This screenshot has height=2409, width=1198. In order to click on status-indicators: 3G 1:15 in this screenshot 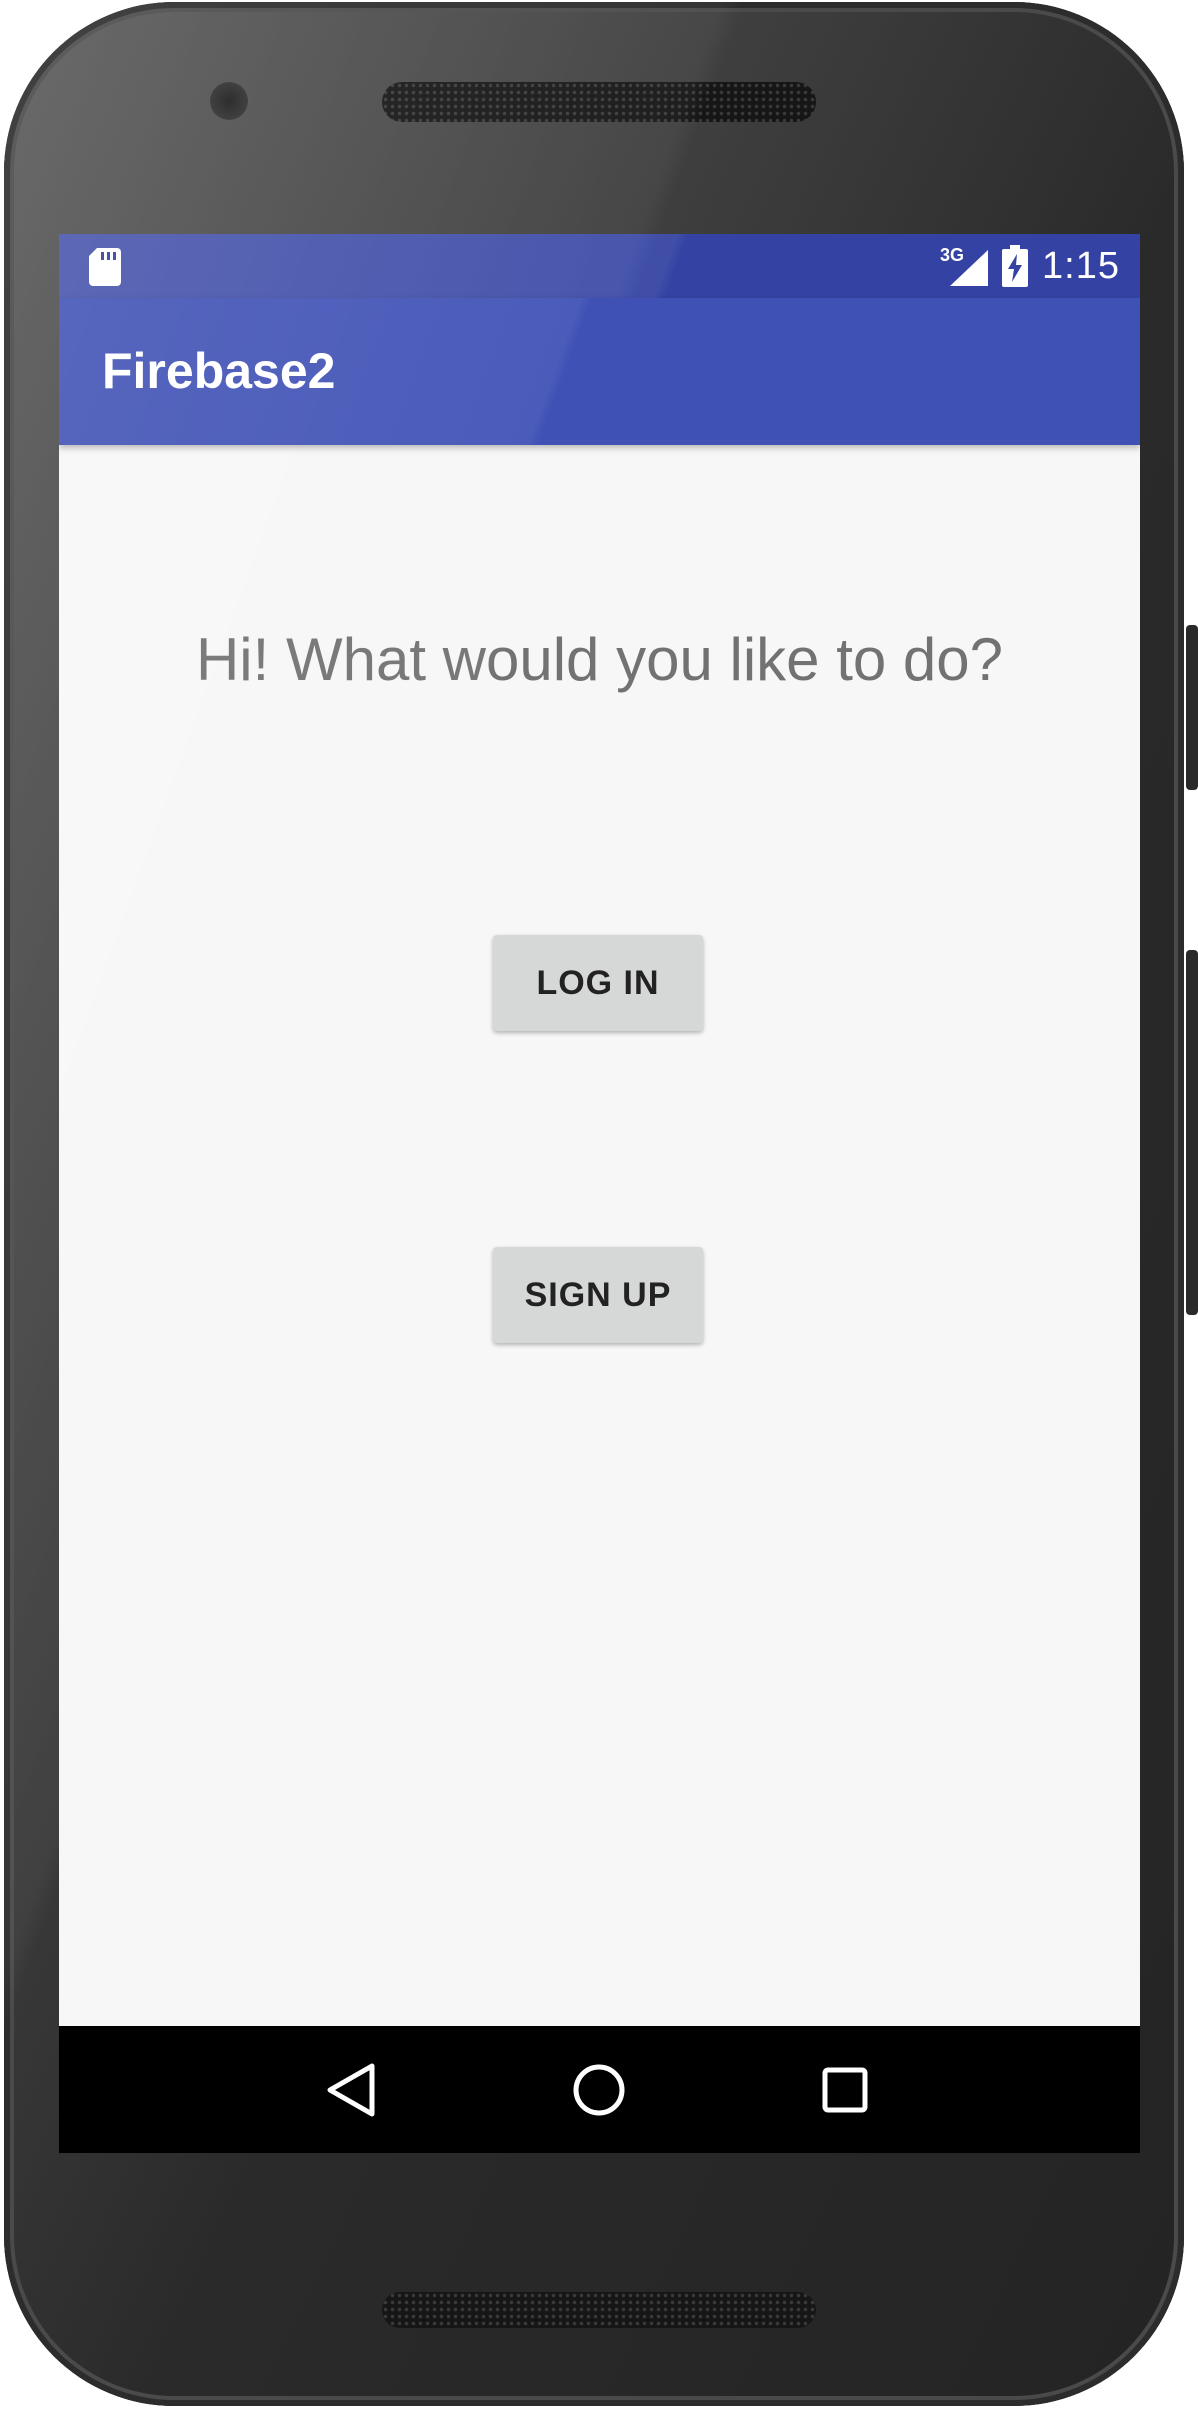, I will do `click(1030, 266)`.